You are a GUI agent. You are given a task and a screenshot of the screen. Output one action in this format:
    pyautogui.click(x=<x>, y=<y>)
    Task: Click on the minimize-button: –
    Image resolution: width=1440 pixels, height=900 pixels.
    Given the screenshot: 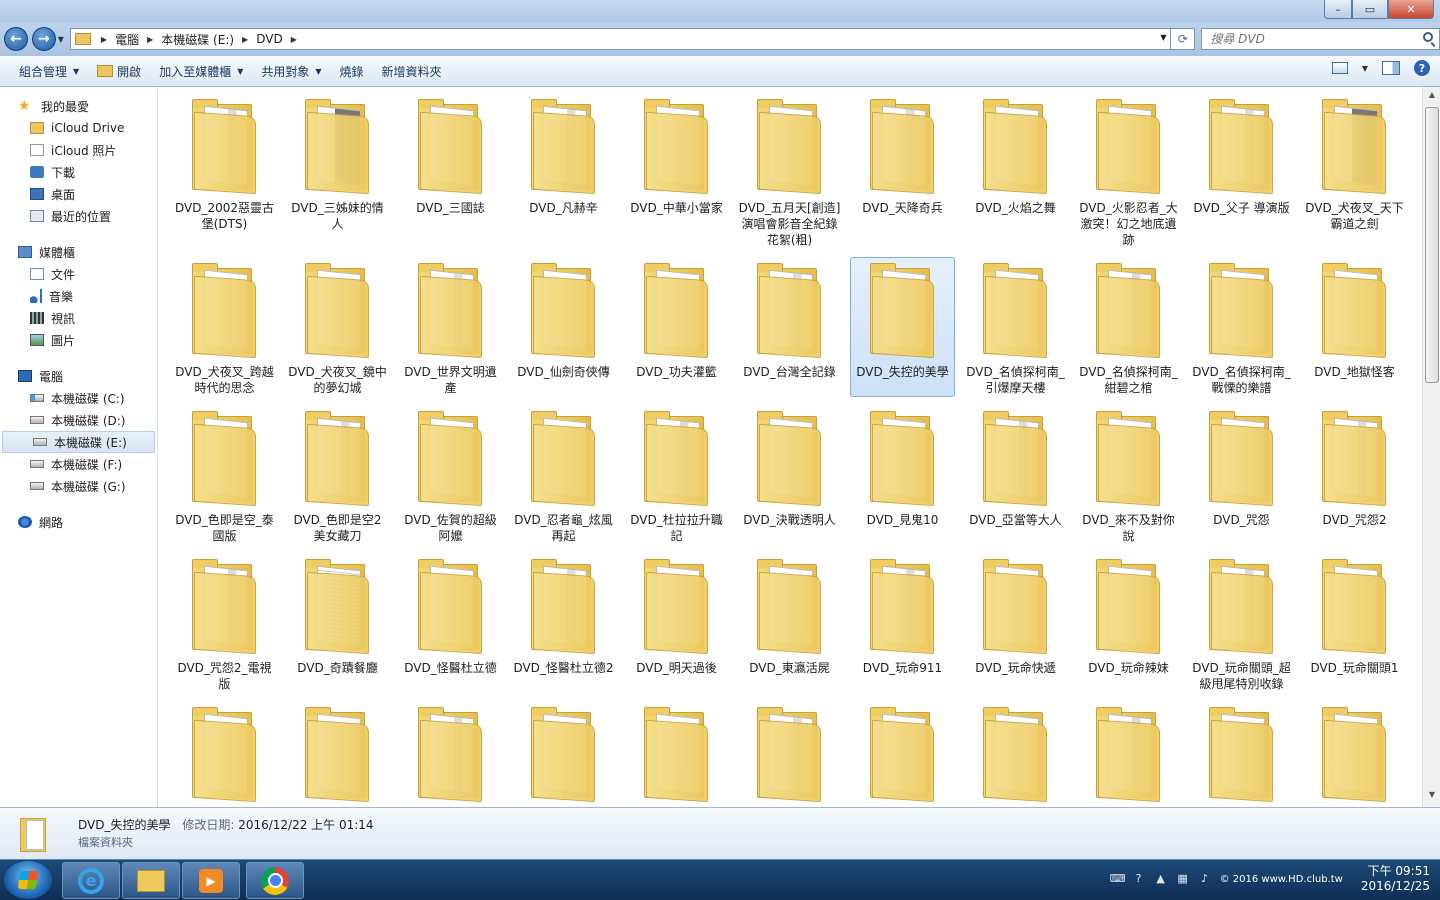 What is the action you would take?
    pyautogui.click(x=1338, y=9)
    